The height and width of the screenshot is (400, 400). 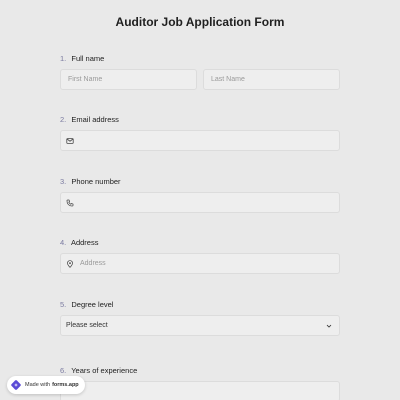 I want to click on first-name-placeholder: First Name, so click(x=85, y=79).